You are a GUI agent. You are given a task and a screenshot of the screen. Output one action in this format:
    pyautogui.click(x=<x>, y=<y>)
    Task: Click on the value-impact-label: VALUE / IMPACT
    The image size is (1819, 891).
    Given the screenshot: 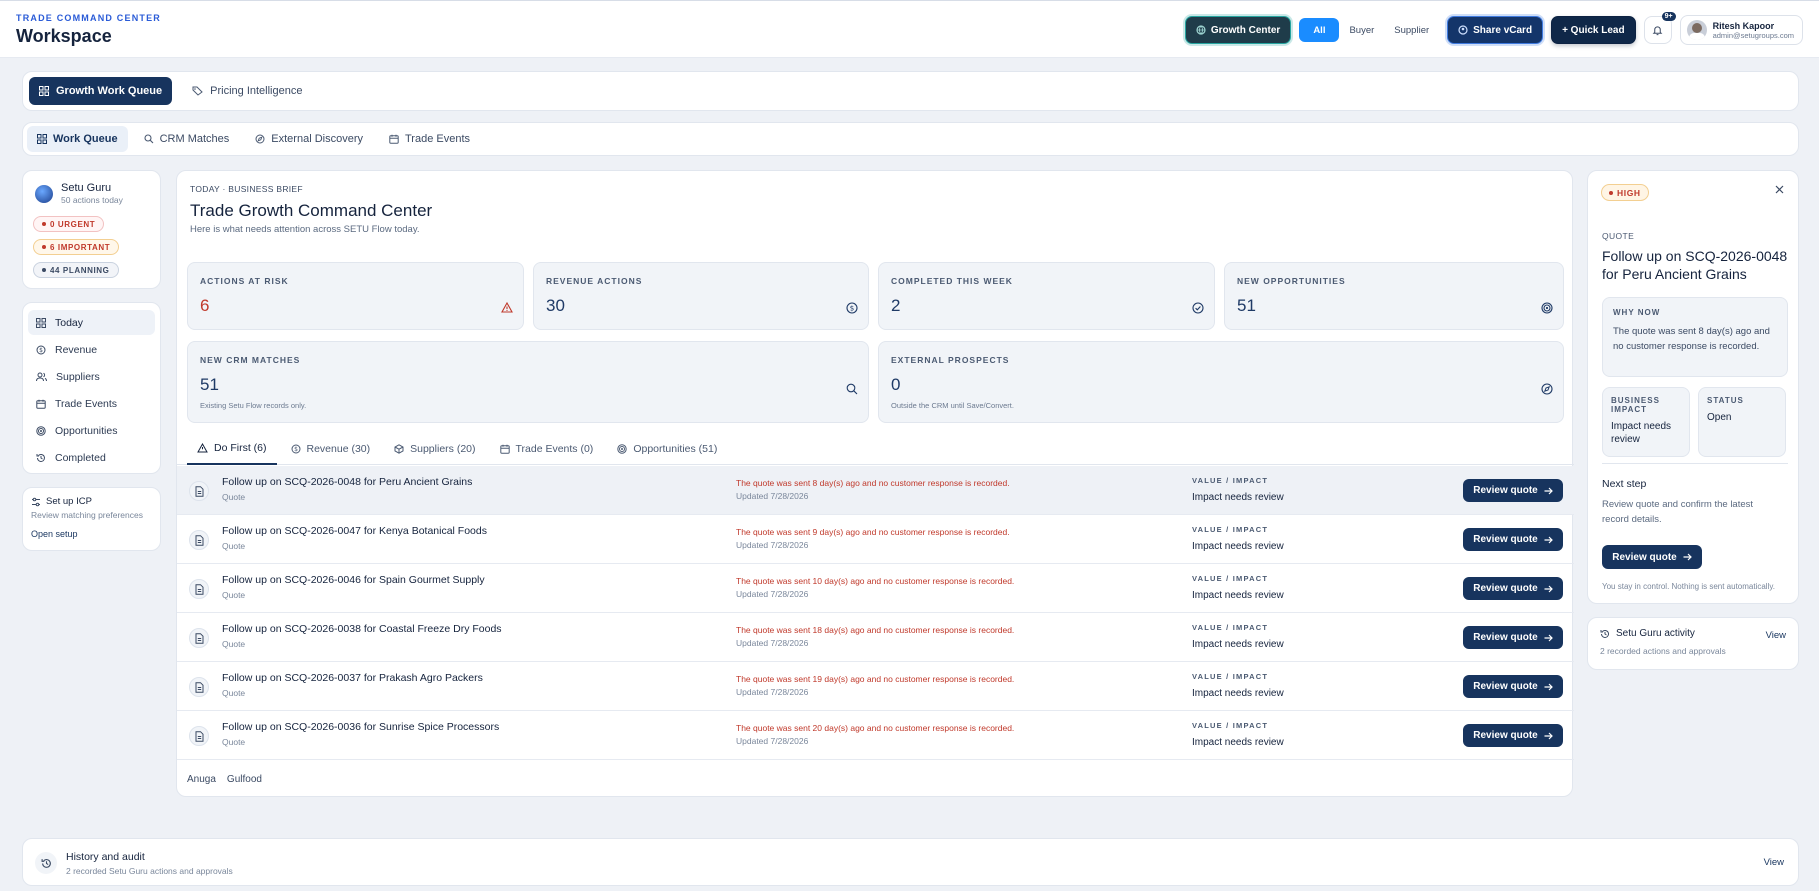 What is the action you would take?
    pyautogui.click(x=1230, y=578)
    